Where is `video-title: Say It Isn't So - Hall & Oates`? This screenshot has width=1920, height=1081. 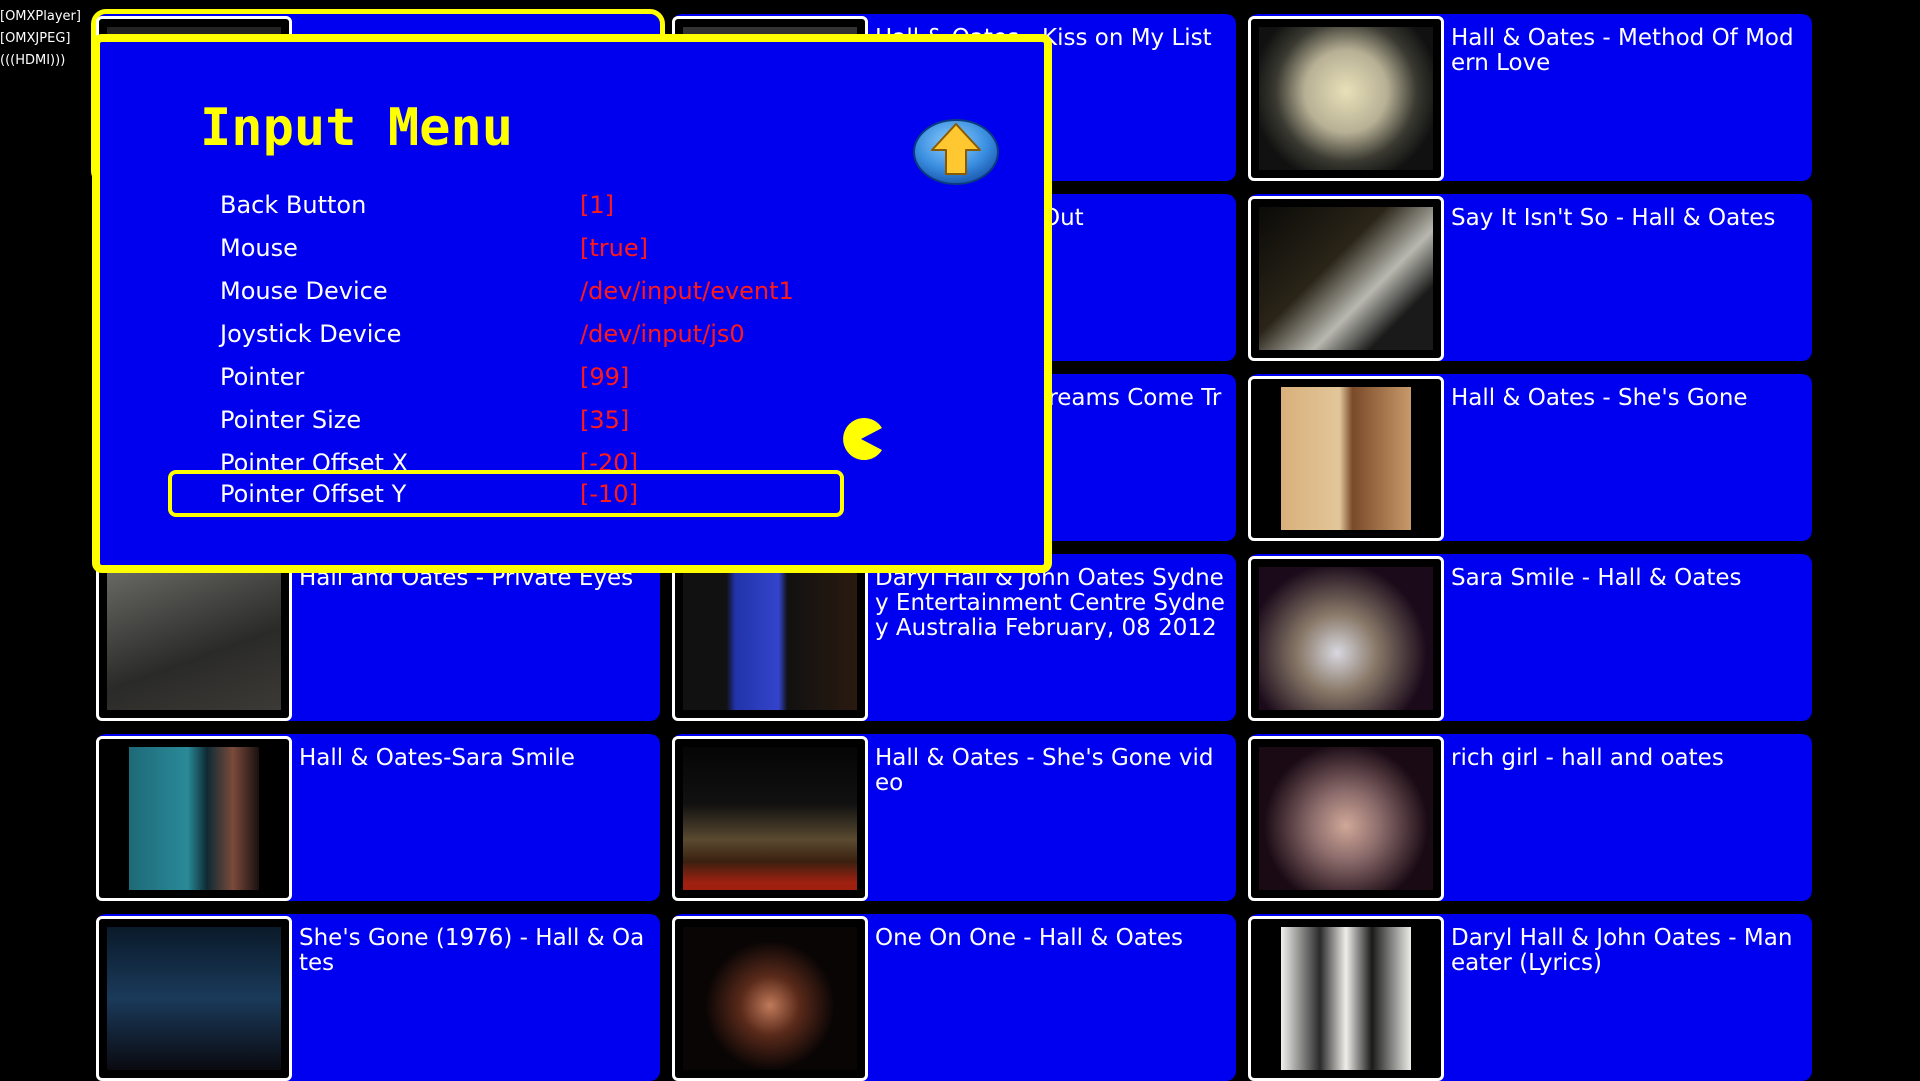
video-title: Say It Isn't So - Hall & Oates is located at coordinates (1613, 218).